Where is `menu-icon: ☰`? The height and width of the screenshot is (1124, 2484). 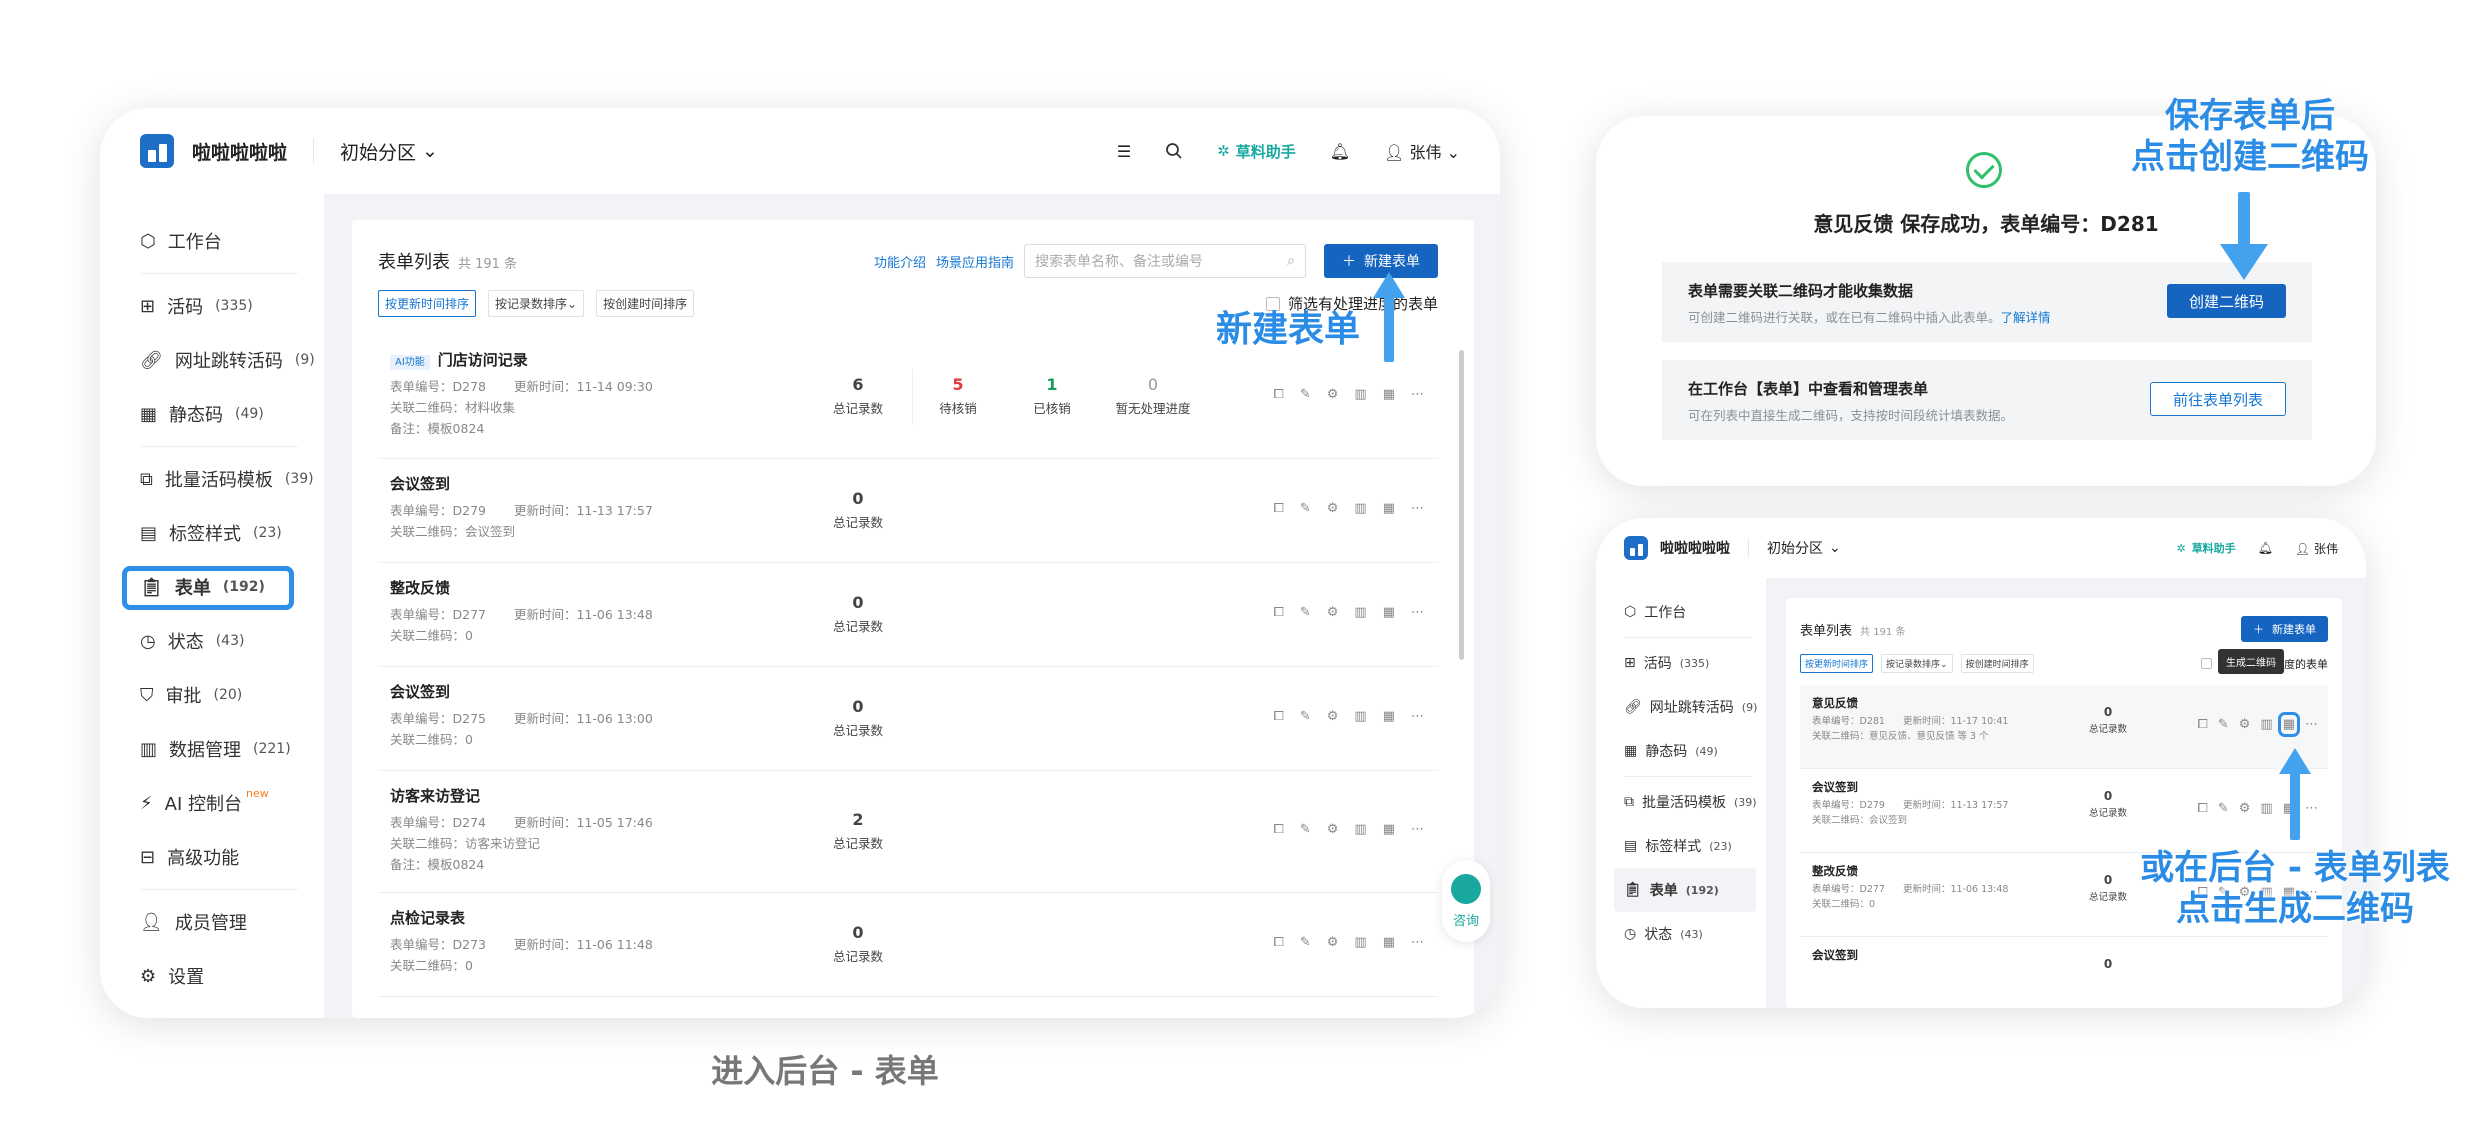
menu-icon: ☰ is located at coordinates (1124, 151).